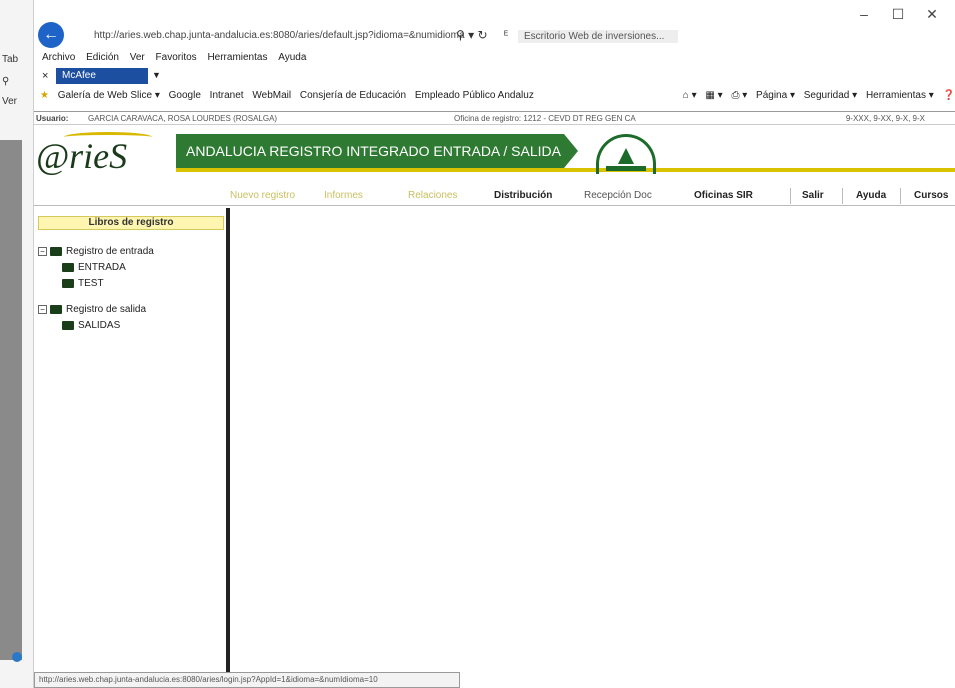 This screenshot has width=955, height=688. What do you see at coordinates (44, 95) in the screenshot?
I see `star-icon: ★` at bounding box center [44, 95].